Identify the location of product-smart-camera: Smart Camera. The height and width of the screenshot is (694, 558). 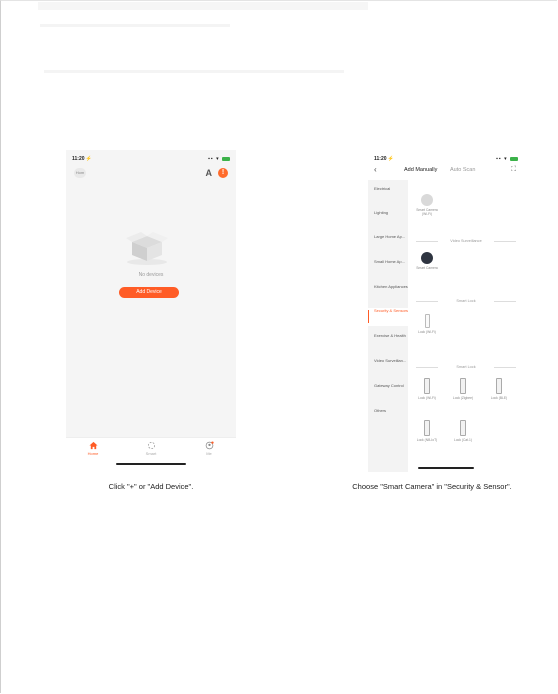
(427, 261).